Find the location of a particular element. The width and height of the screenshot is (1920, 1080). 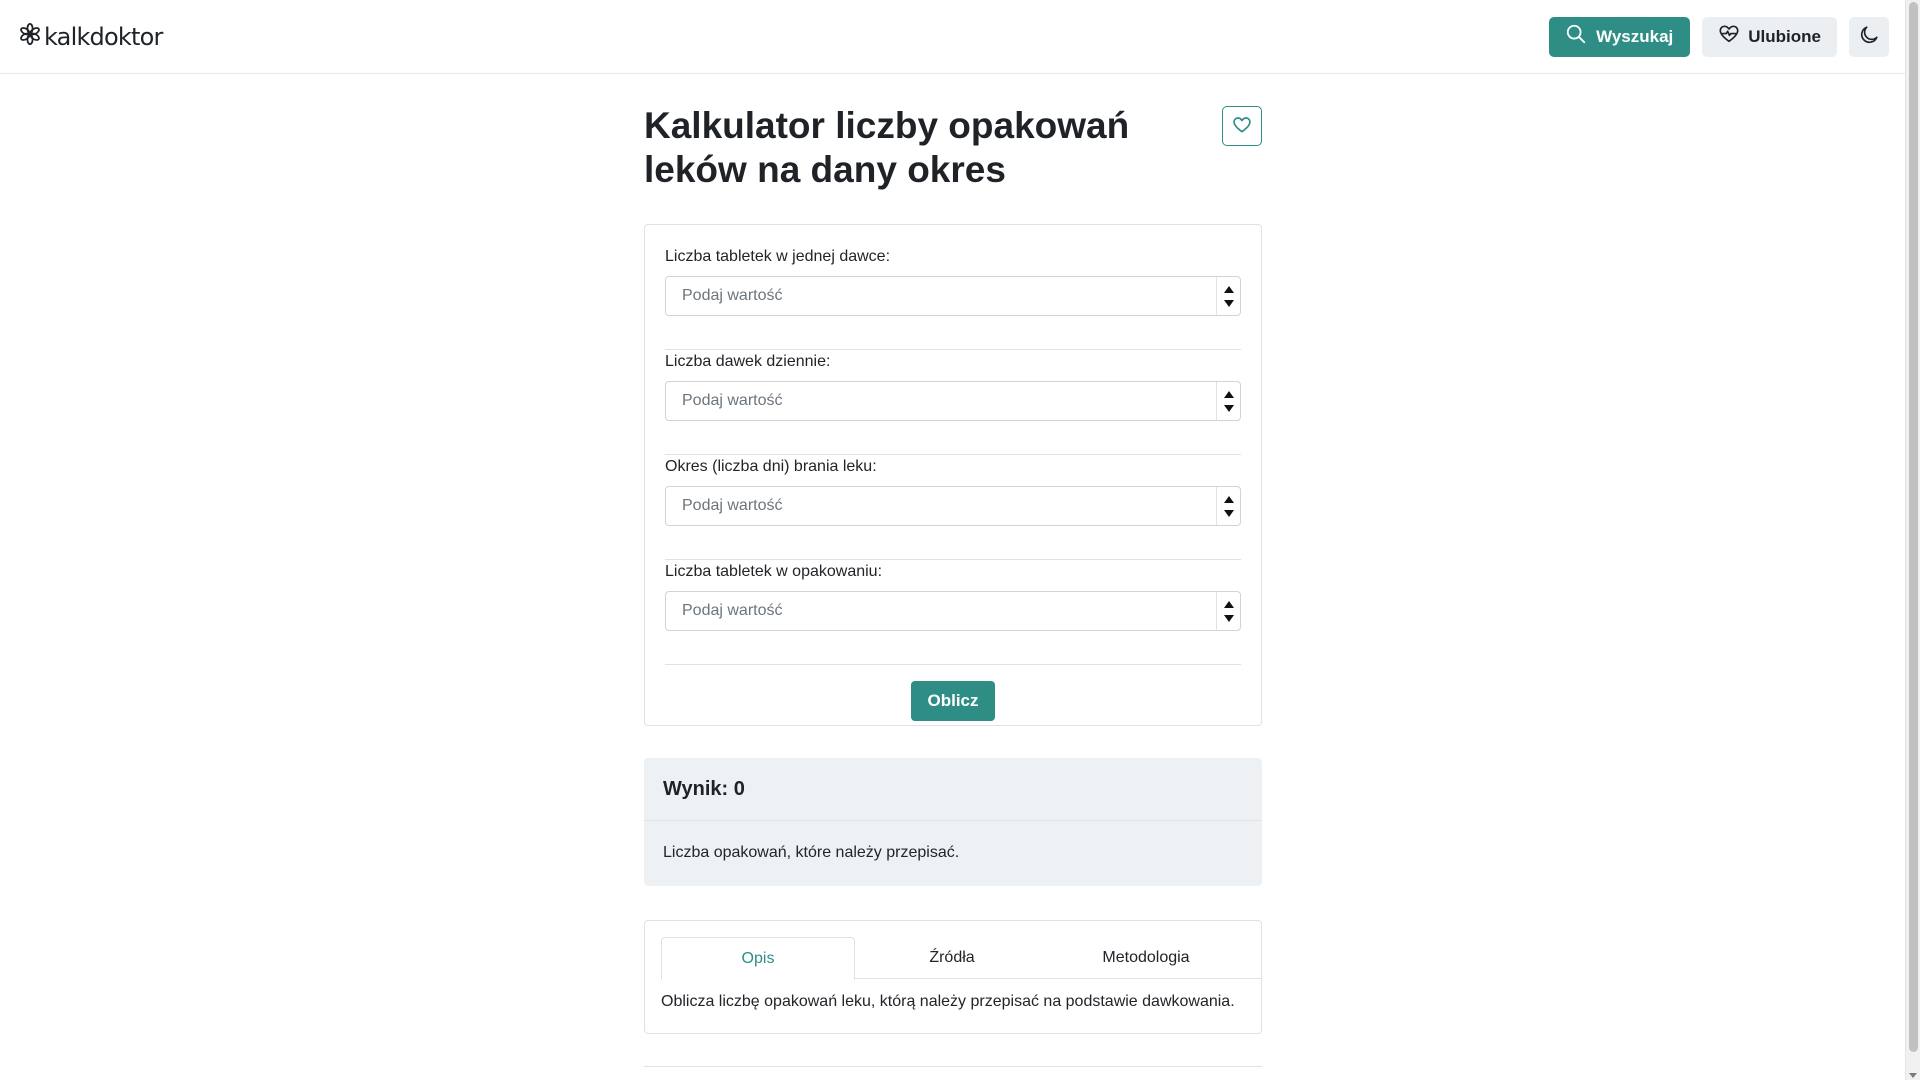

tablets-per-dose-input is located at coordinates (953, 296).